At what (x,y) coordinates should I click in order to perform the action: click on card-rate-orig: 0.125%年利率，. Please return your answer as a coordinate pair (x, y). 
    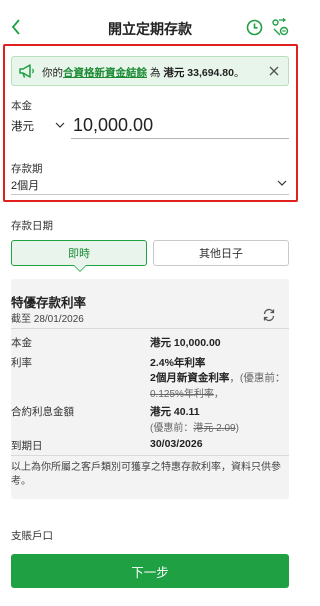
    Looking at the image, I should click on (187, 392).